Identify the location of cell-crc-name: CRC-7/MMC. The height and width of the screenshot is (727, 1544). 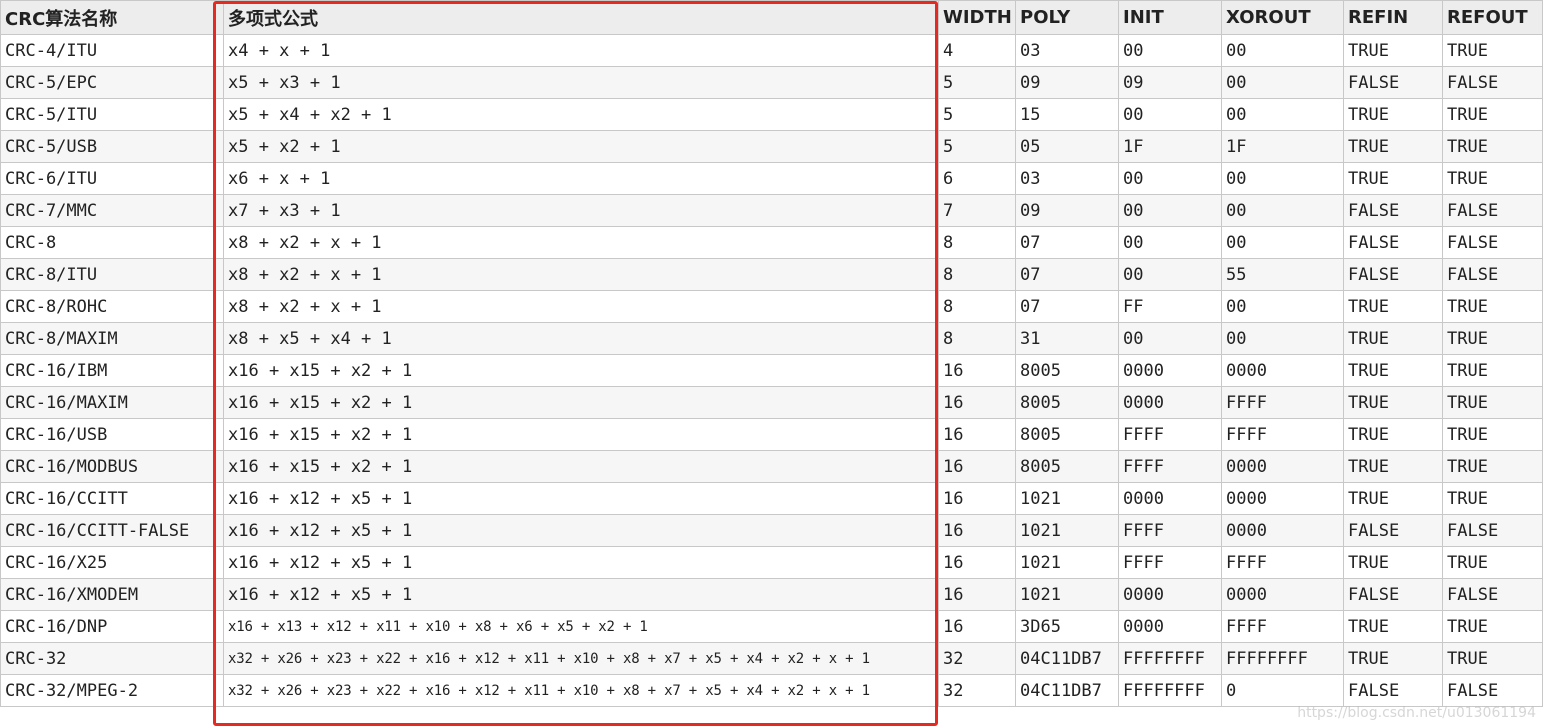
(112, 210).